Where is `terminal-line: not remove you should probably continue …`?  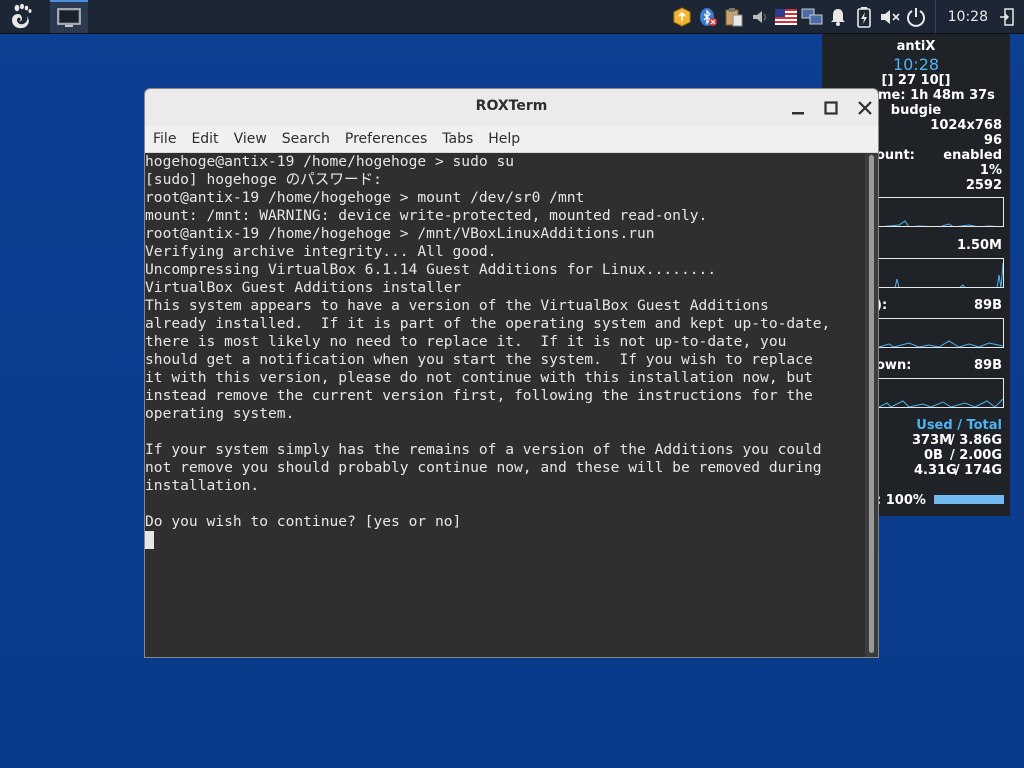
terminal-line: not remove you should probably continue … is located at coordinates (483, 467).